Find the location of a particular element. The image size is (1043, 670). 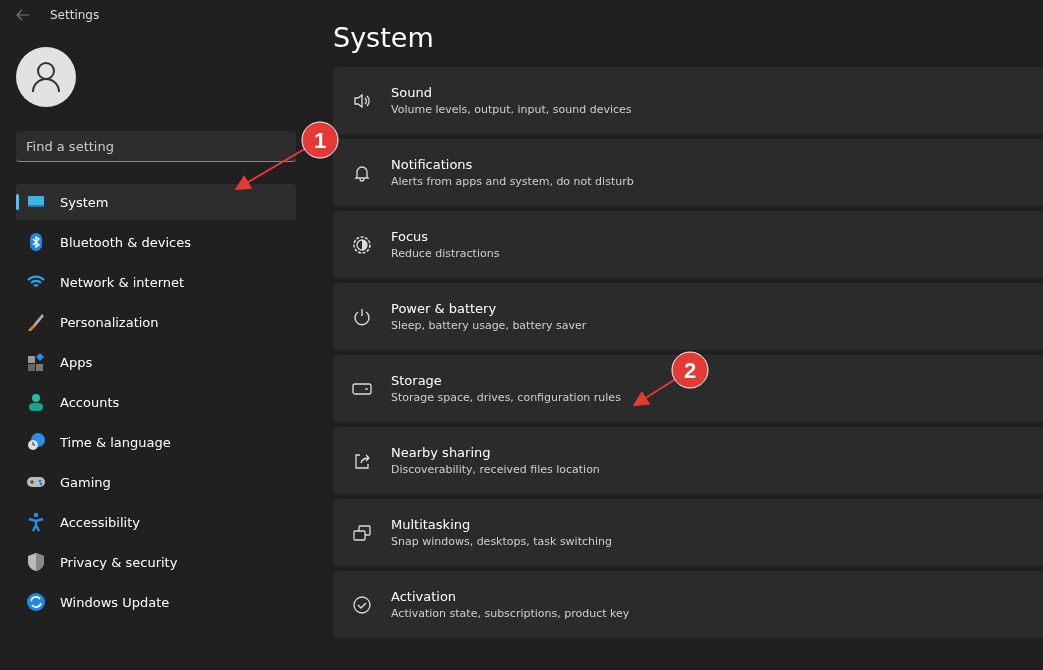

sidebar-item: Windows Update is located at coordinates (156, 602).